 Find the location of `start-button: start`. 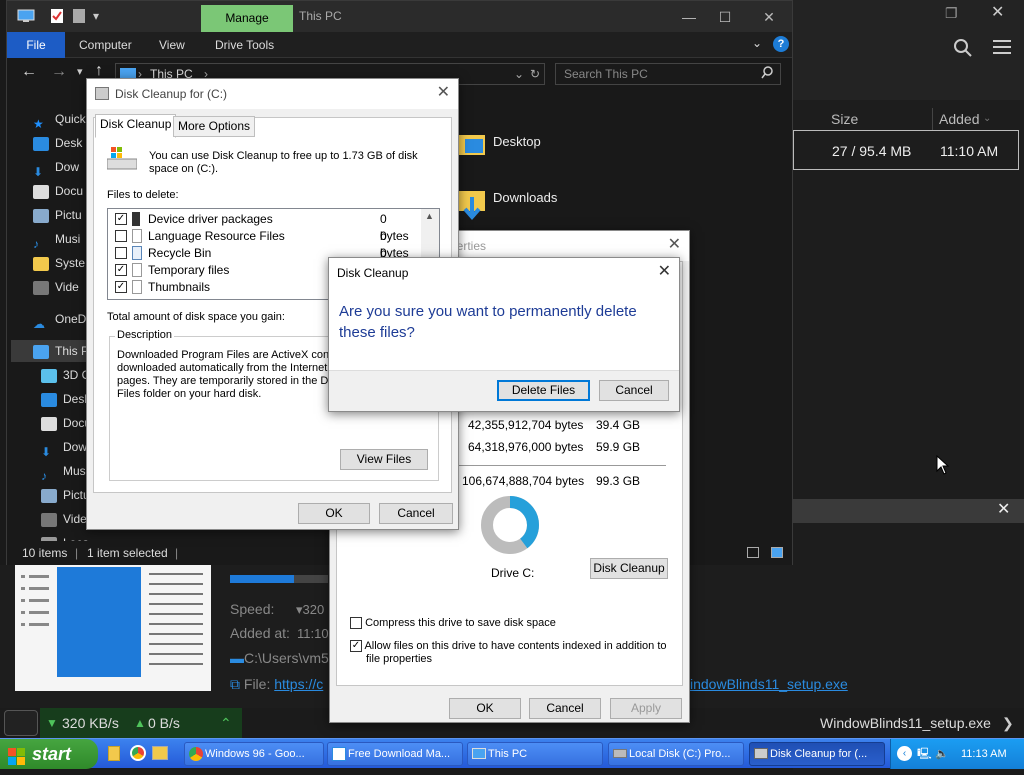

start-button: start is located at coordinates (49, 754).